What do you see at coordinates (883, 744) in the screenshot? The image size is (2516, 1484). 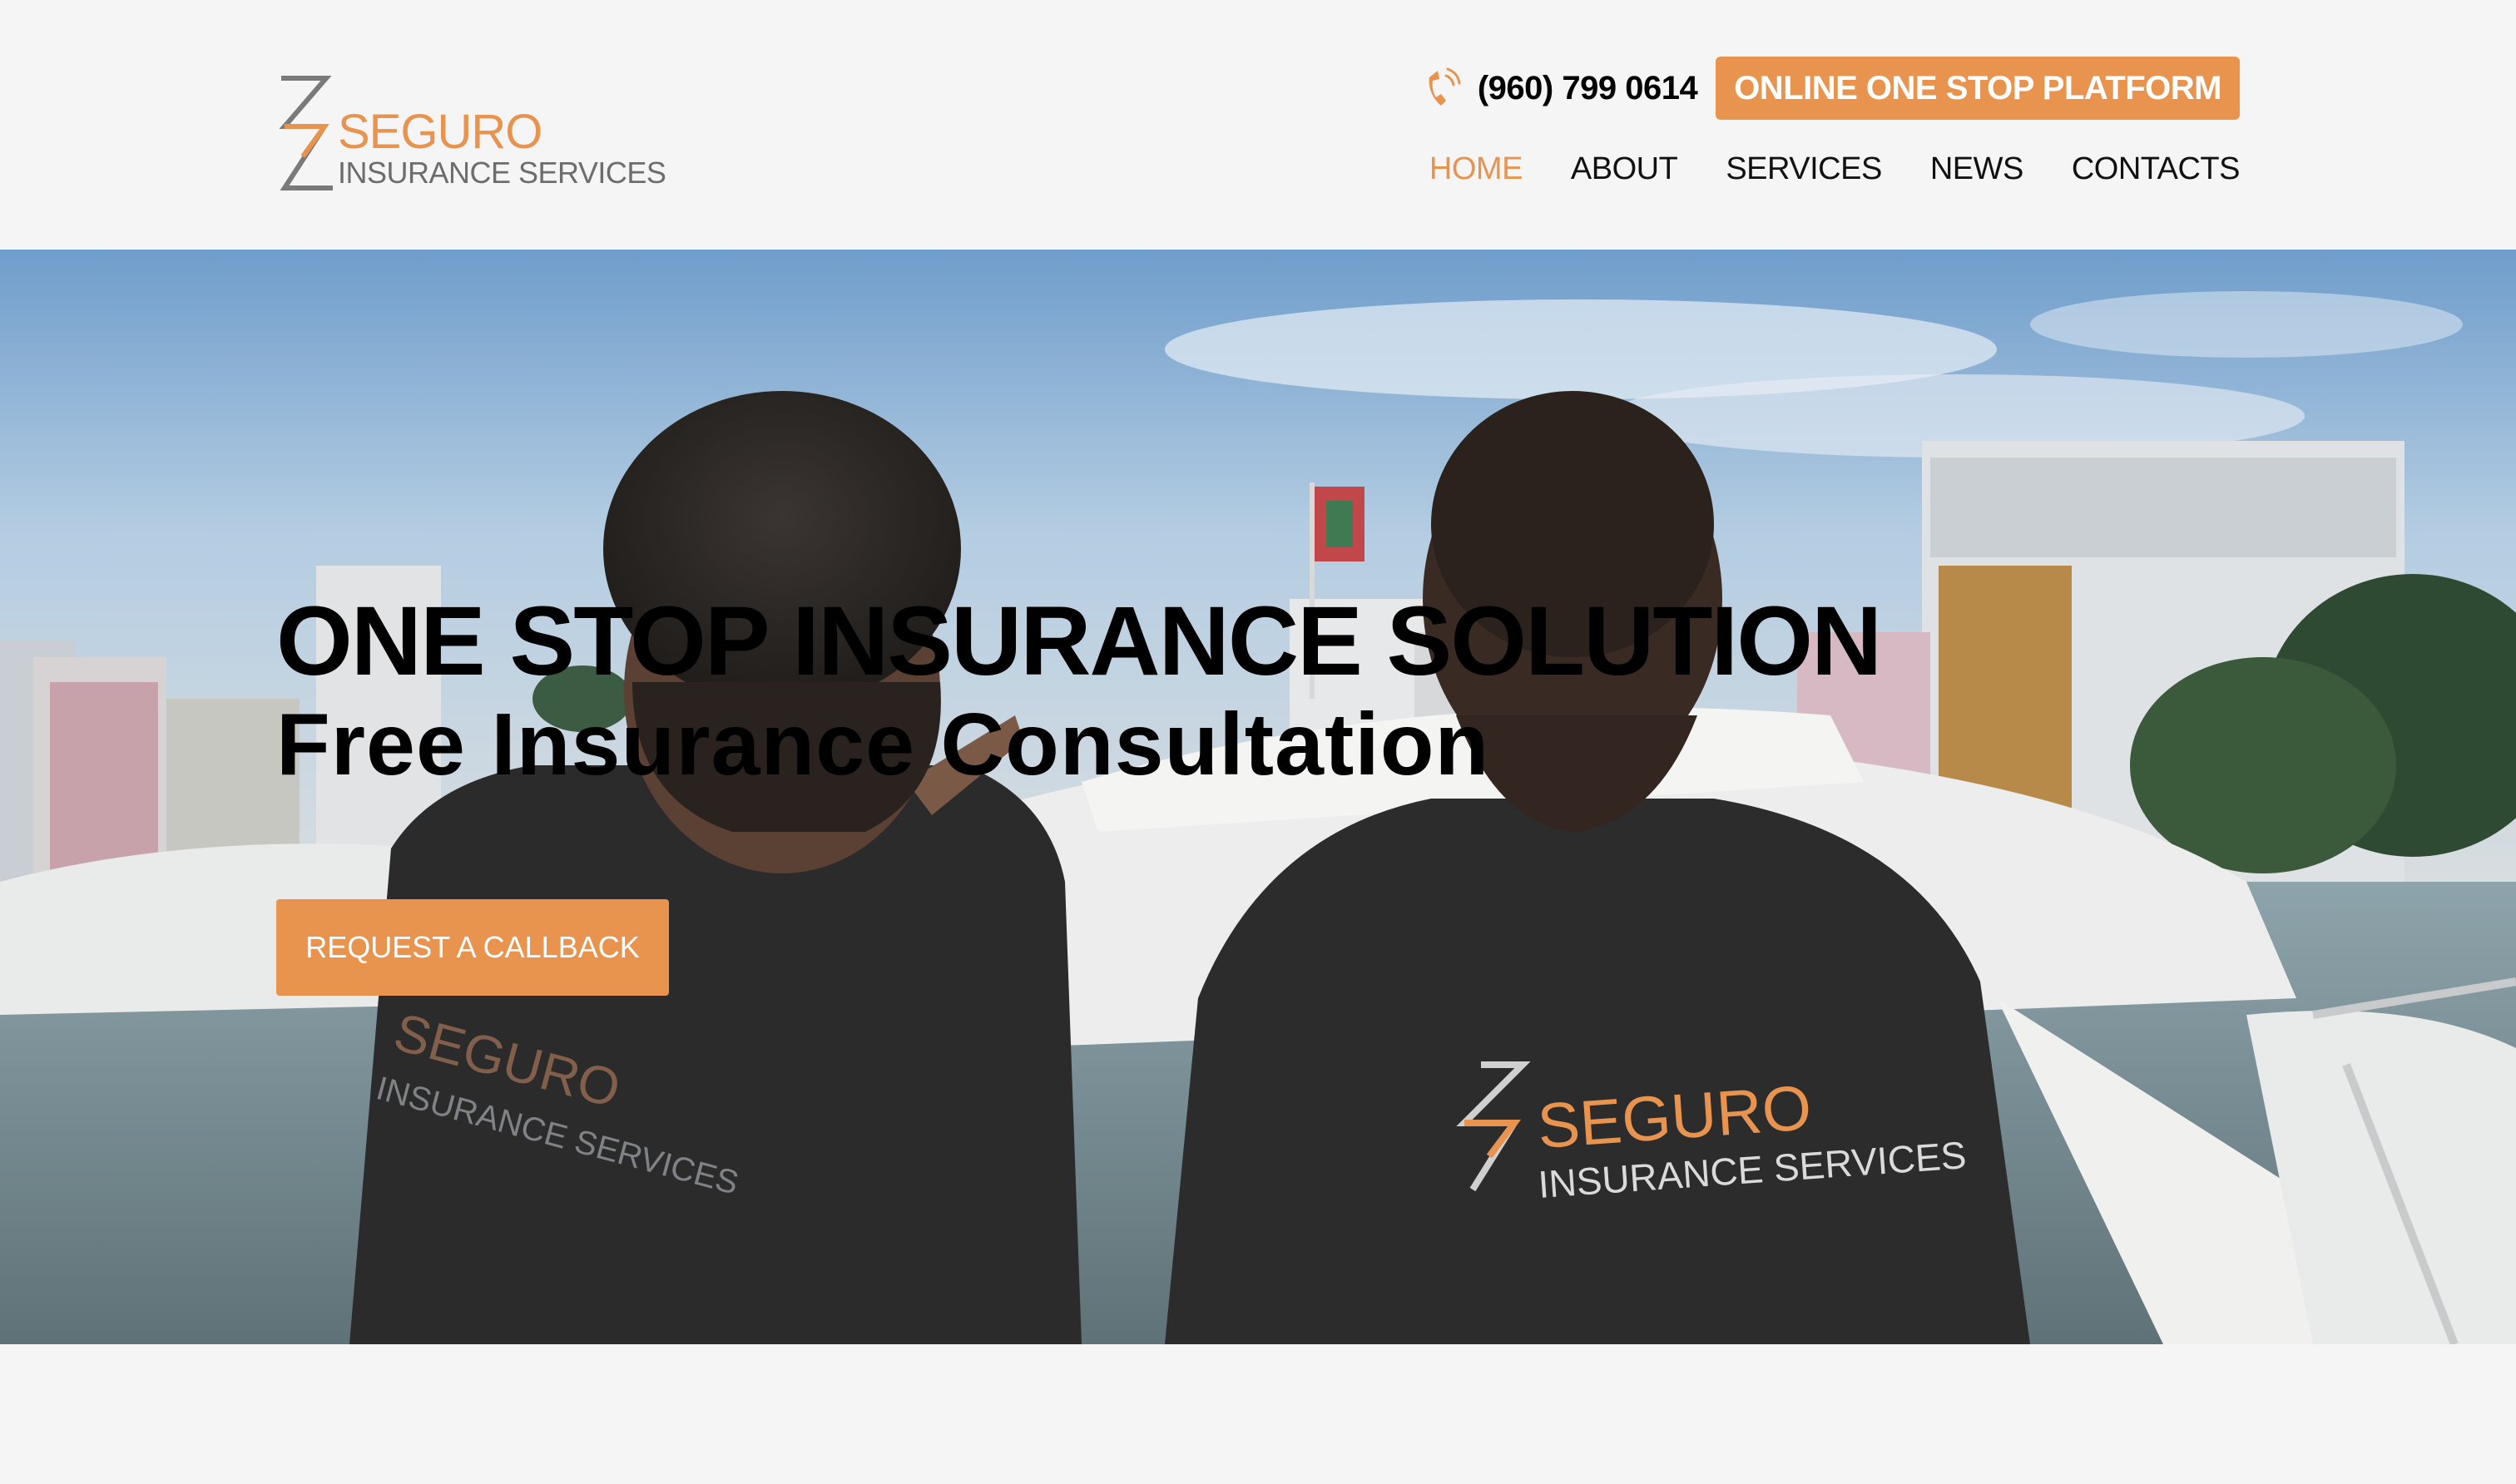 I see `hero-subtitle: Free Insurance Consultation` at bounding box center [883, 744].